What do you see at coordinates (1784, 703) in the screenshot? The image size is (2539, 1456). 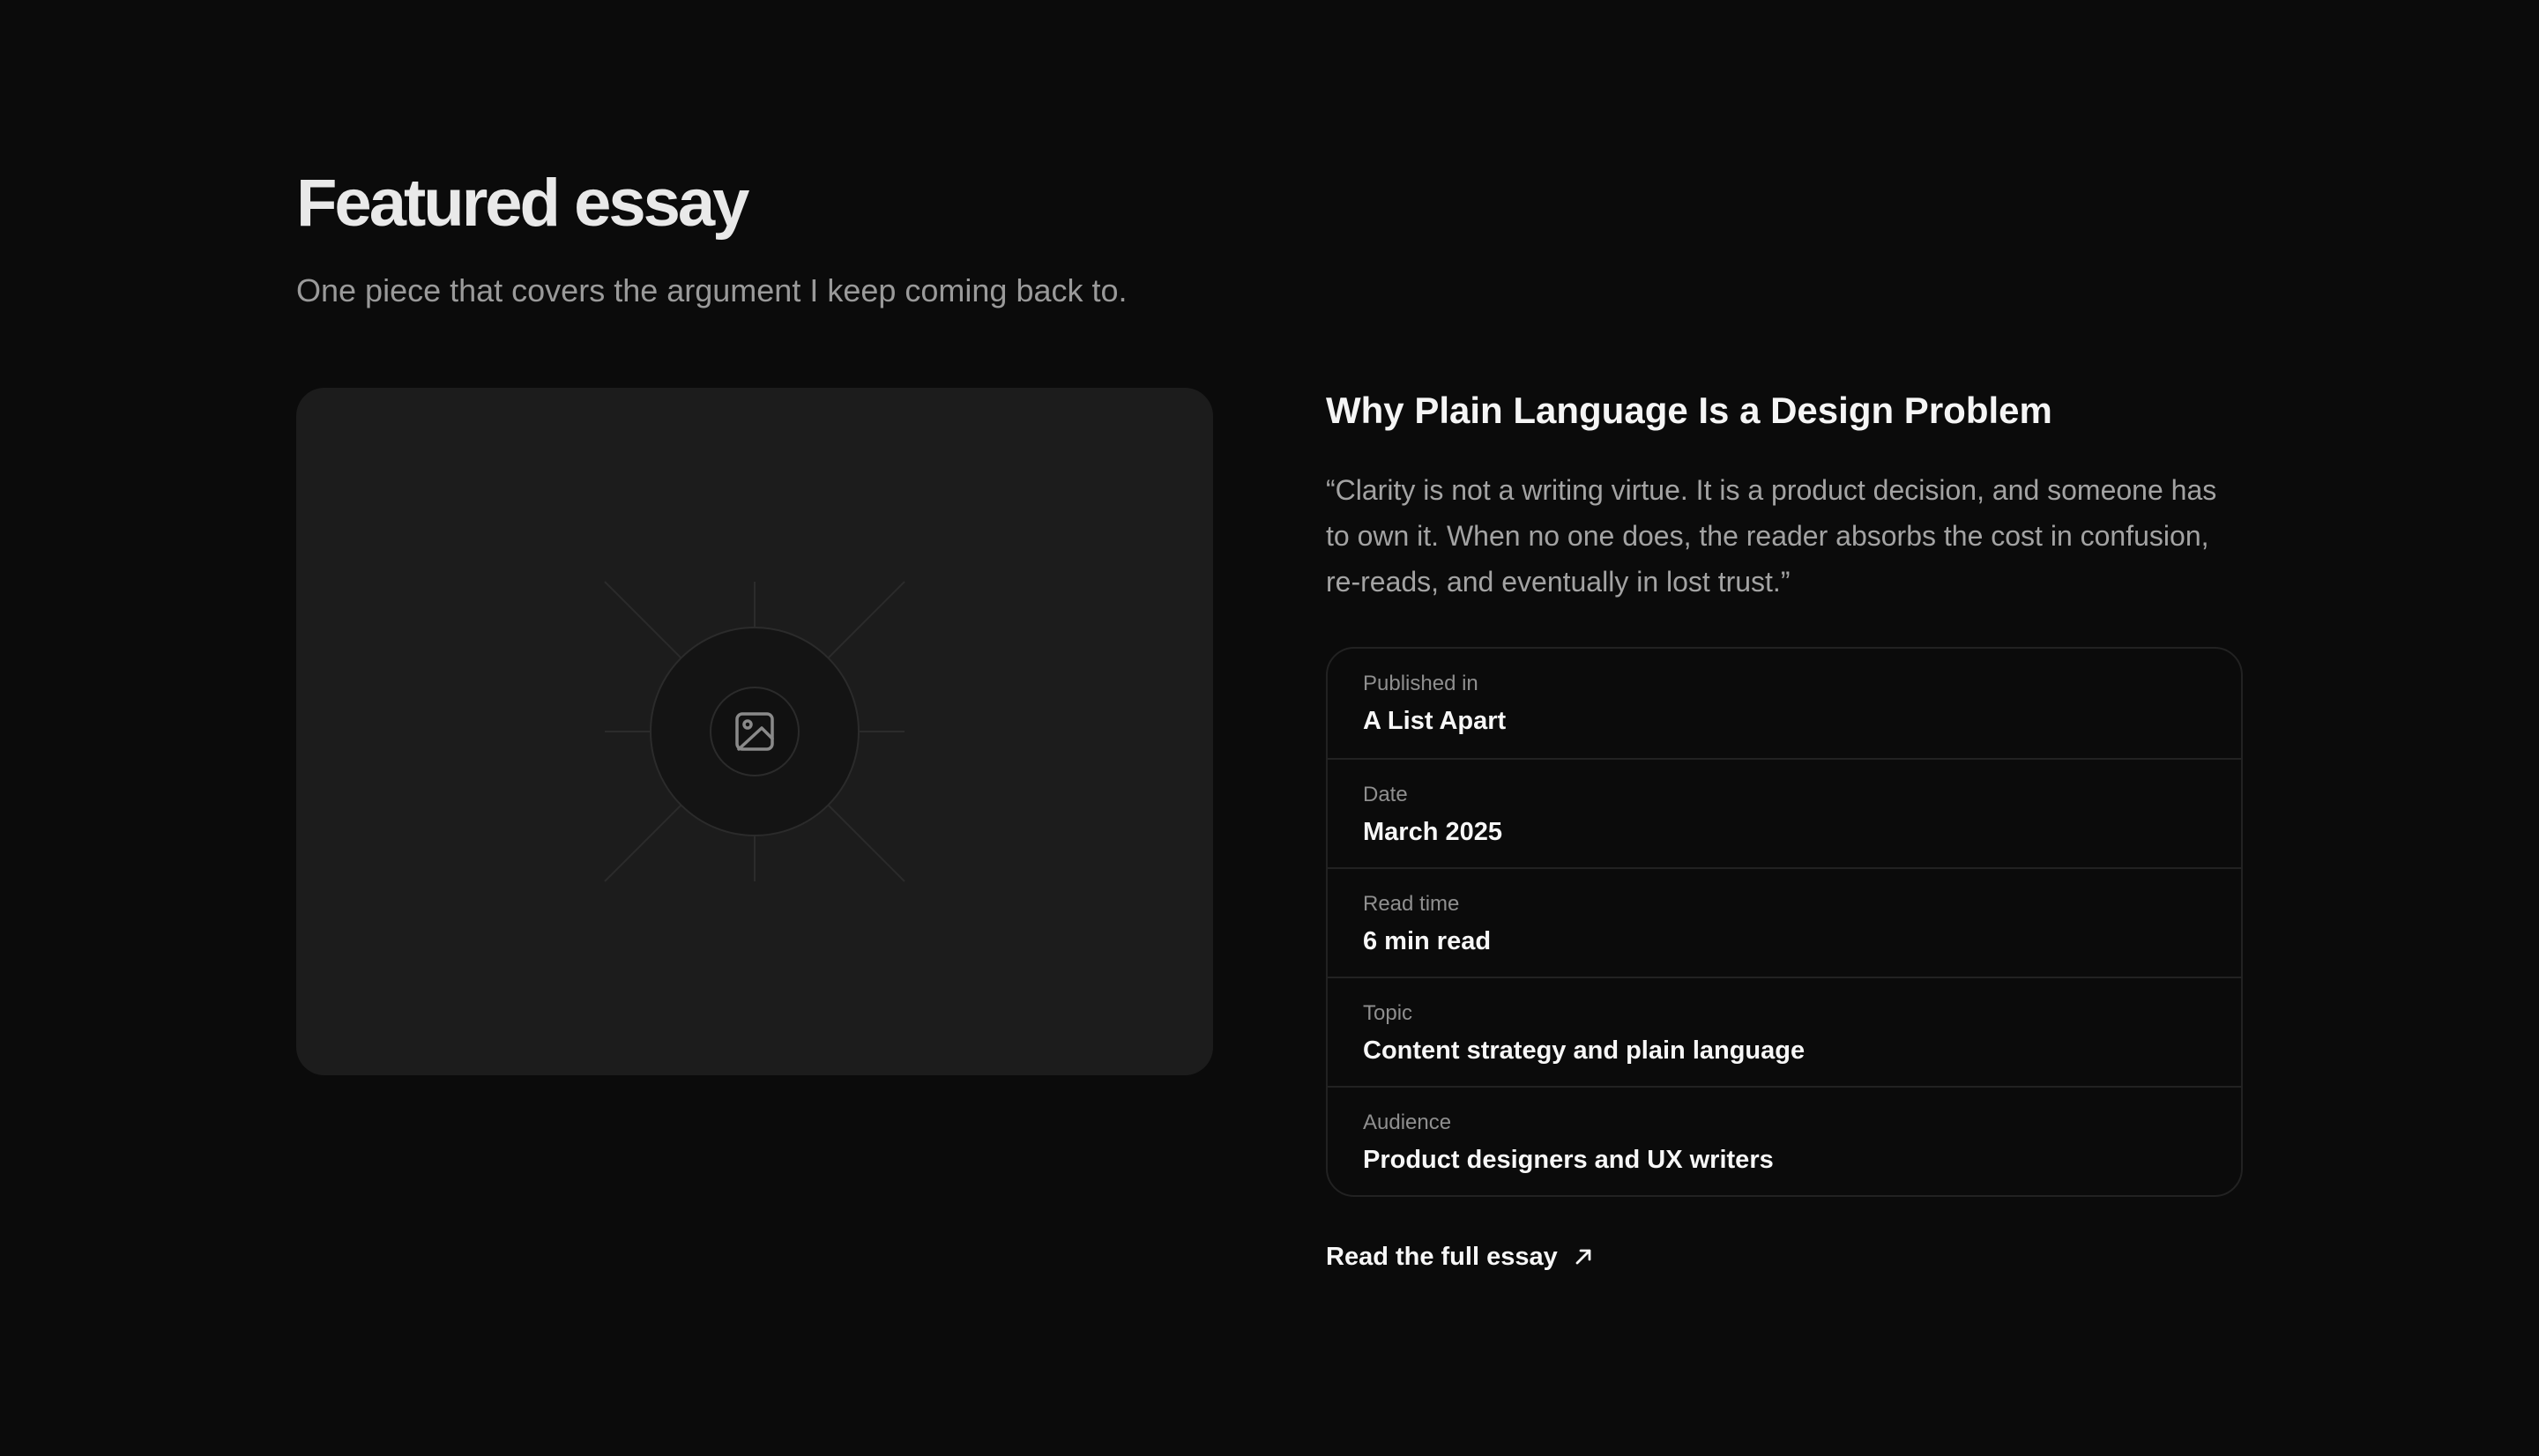 I see `meta-row-published-in: Published in A List Apart` at bounding box center [1784, 703].